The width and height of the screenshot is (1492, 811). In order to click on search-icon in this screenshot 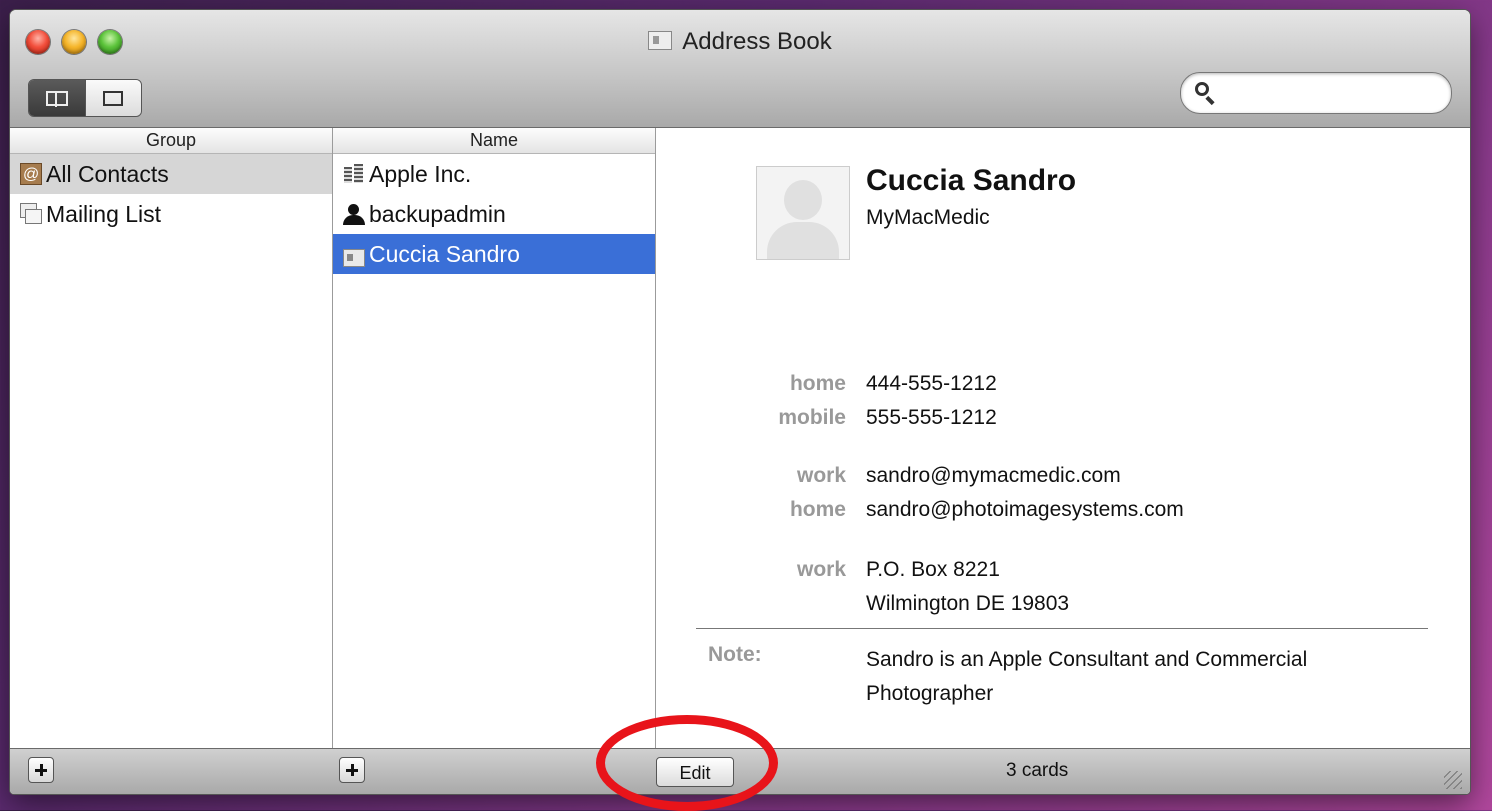, I will do `click(1202, 89)`.